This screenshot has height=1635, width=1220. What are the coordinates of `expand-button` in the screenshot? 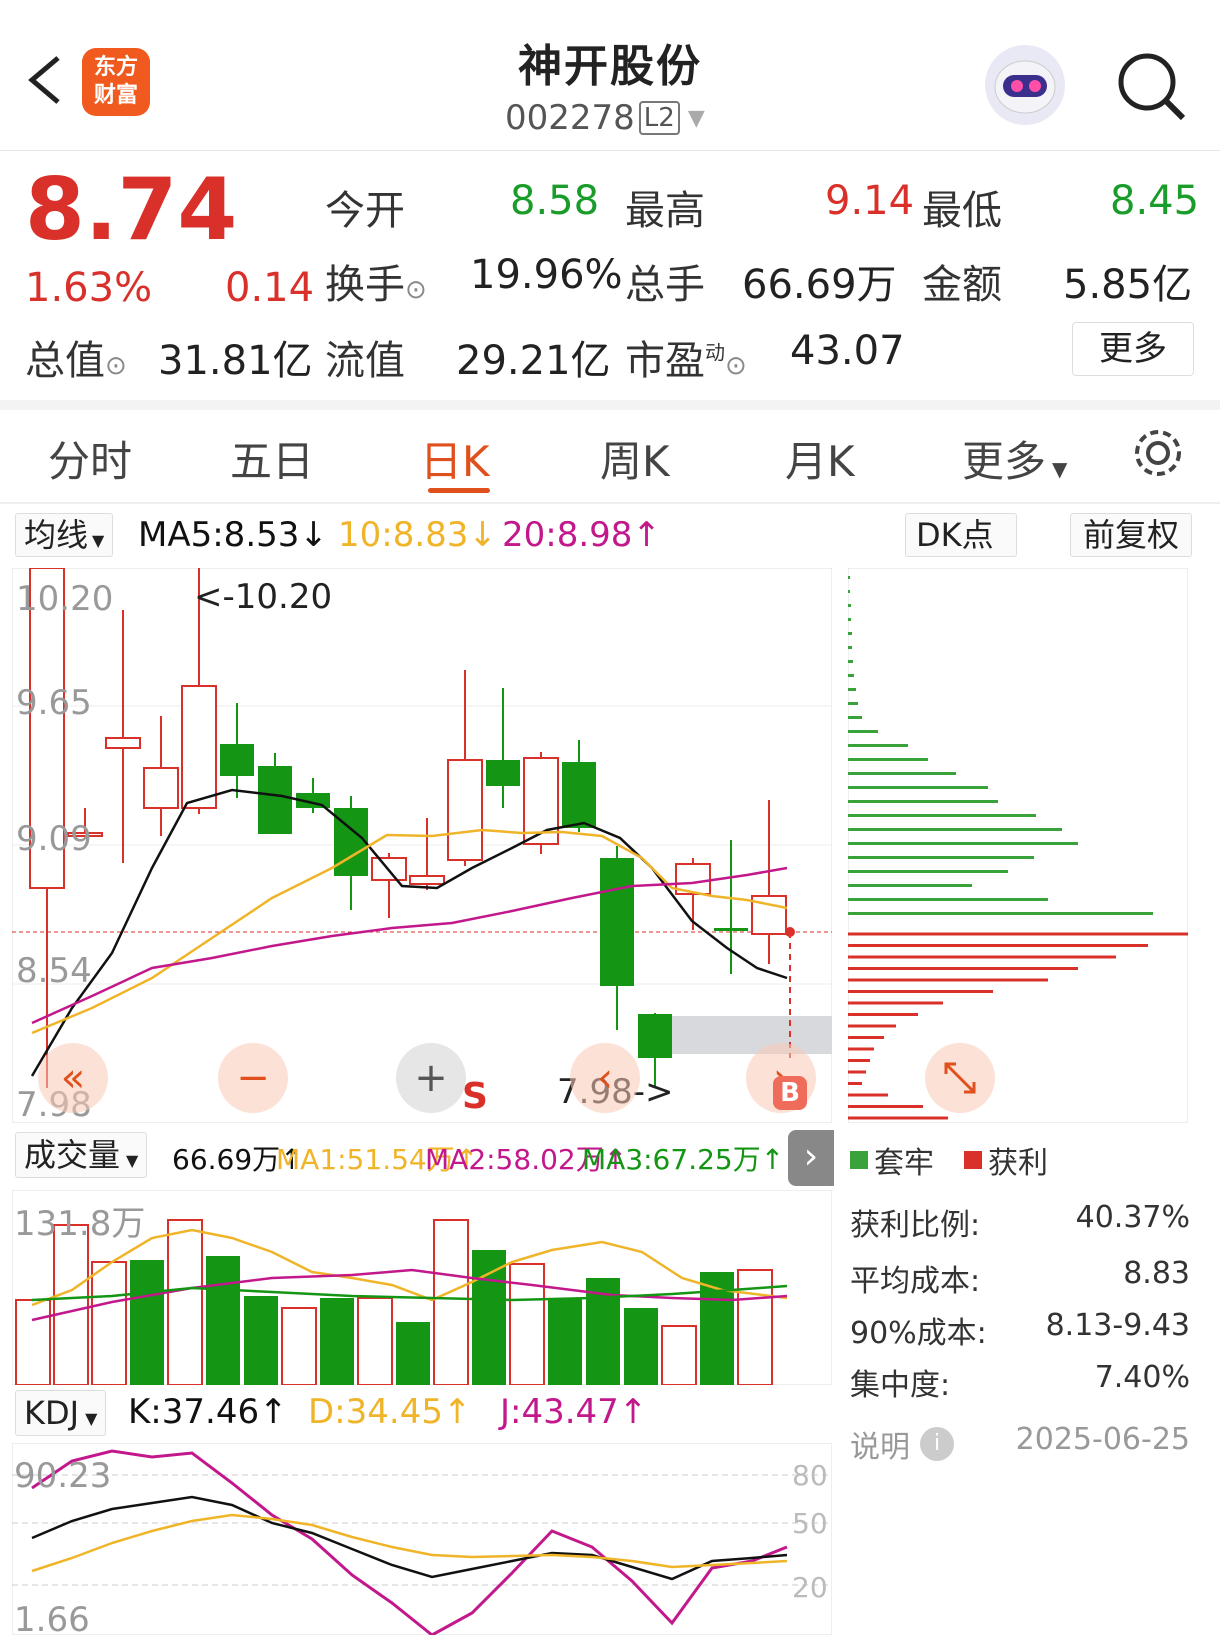 It's located at (960, 1078).